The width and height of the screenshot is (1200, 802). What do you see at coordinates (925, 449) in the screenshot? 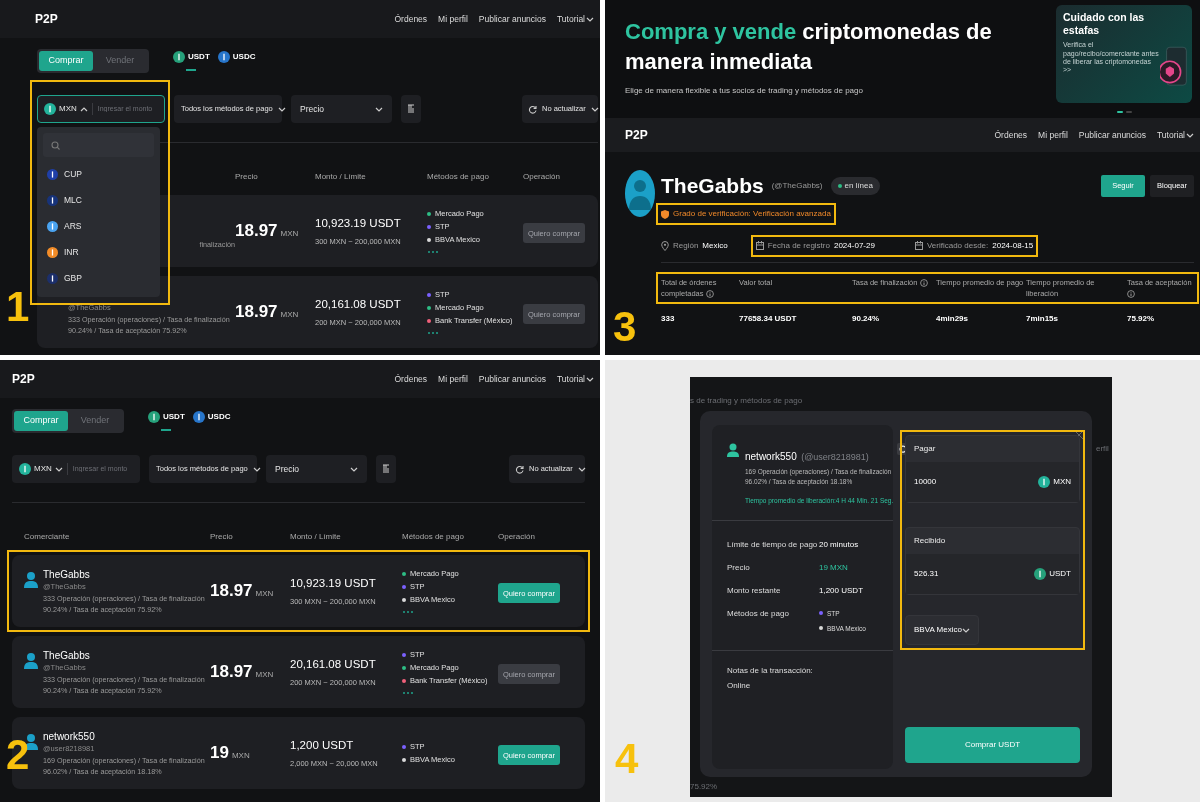
I see `field-label: Pagar` at bounding box center [925, 449].